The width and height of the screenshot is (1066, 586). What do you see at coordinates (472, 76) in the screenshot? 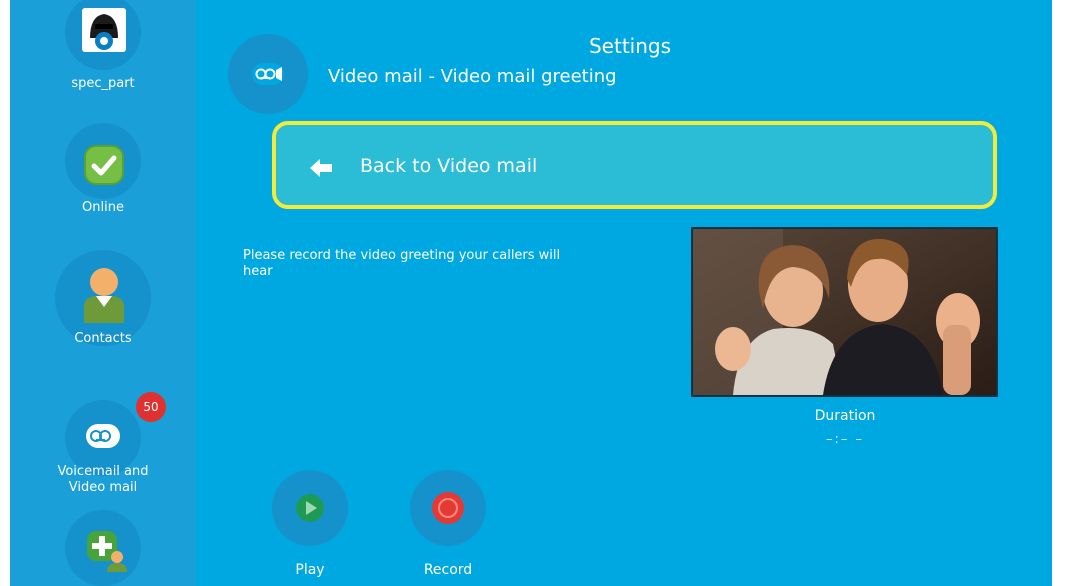
I see `page-subtitle: Video mail - Video mail greeting` at bounding box center [472, 76].